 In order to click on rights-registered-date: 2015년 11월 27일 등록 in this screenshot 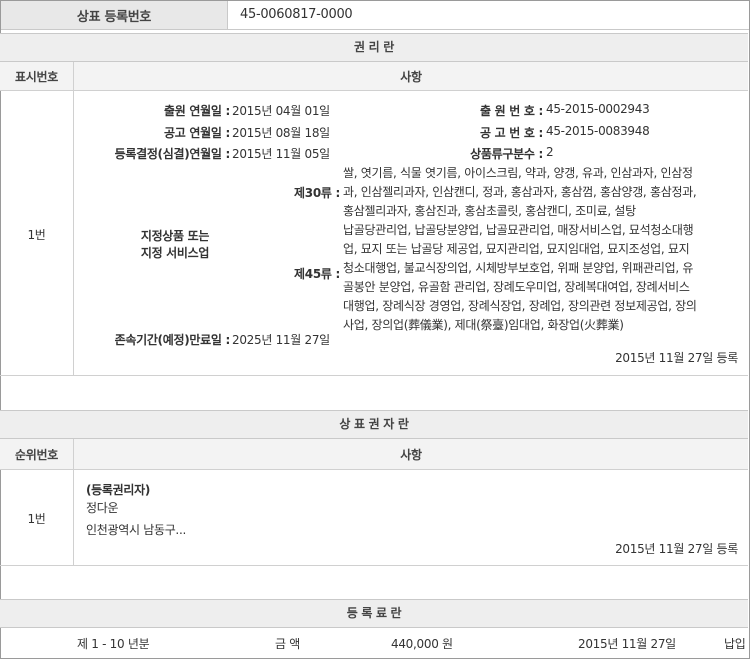, I will do `click(676, 358)`.